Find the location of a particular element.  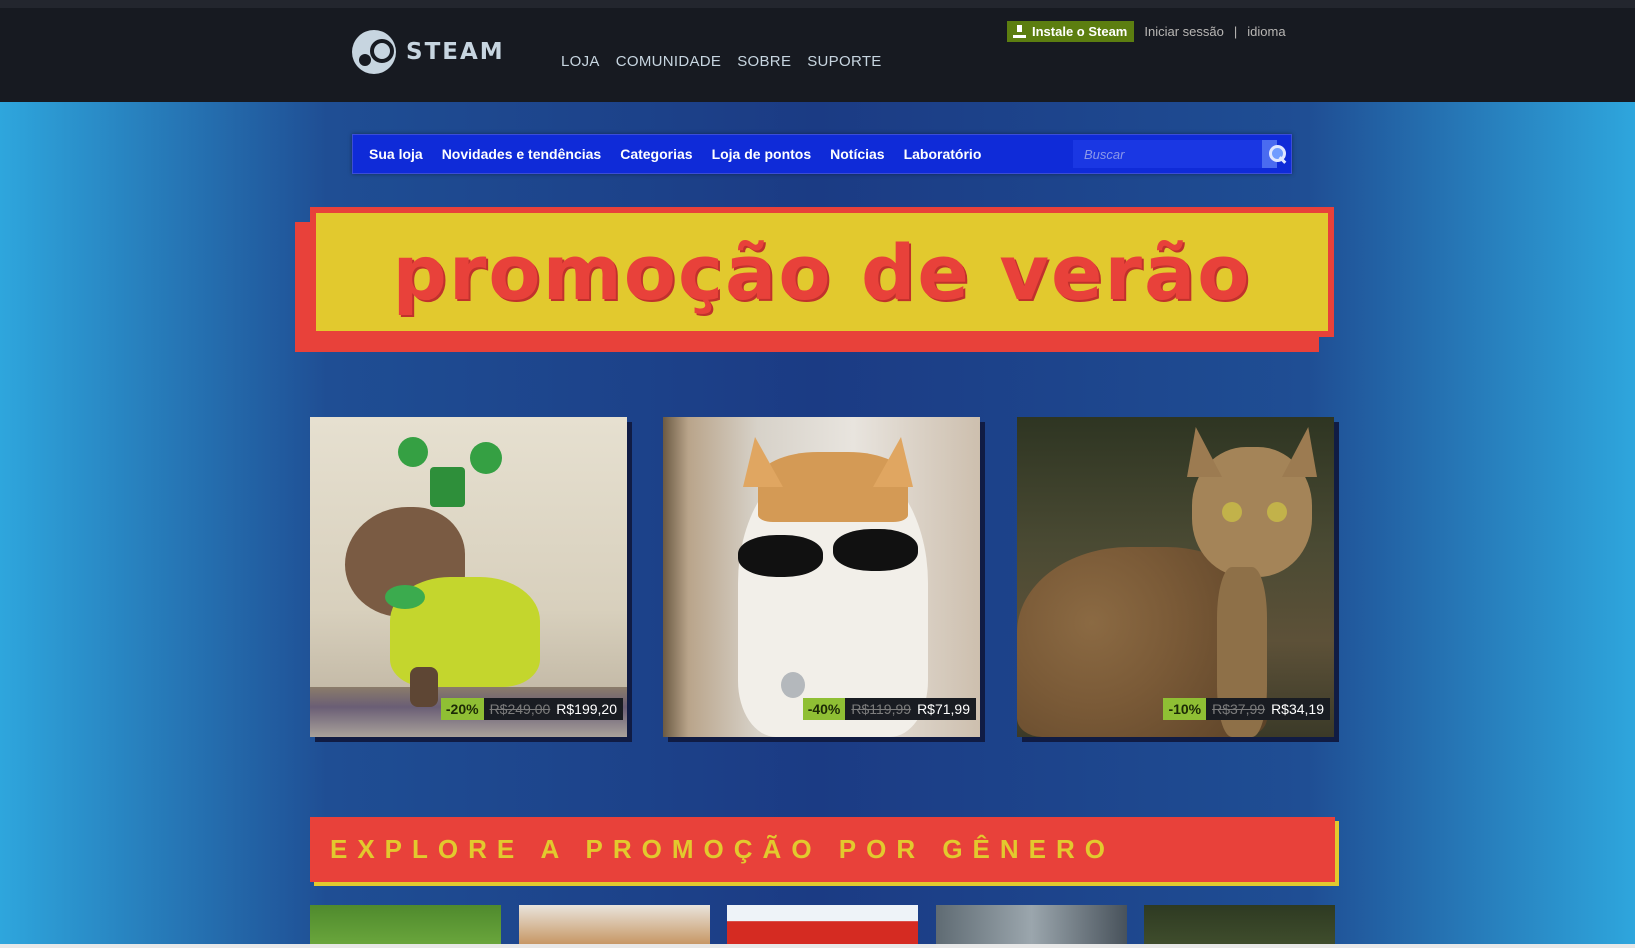

product-card-wild-cat: -10% R$37,99 R$34,19 is located at coordinates (1175, 577).